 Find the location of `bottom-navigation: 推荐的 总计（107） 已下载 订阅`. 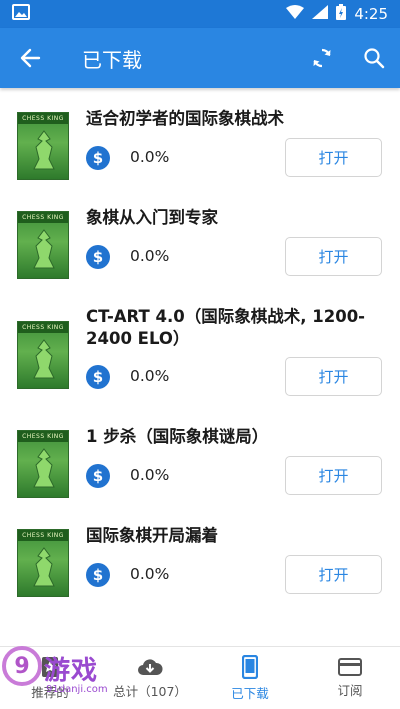

bottom-navigation: 推荐的 总计（107） 已下载 订阅 is located at coordinates (200, 677).